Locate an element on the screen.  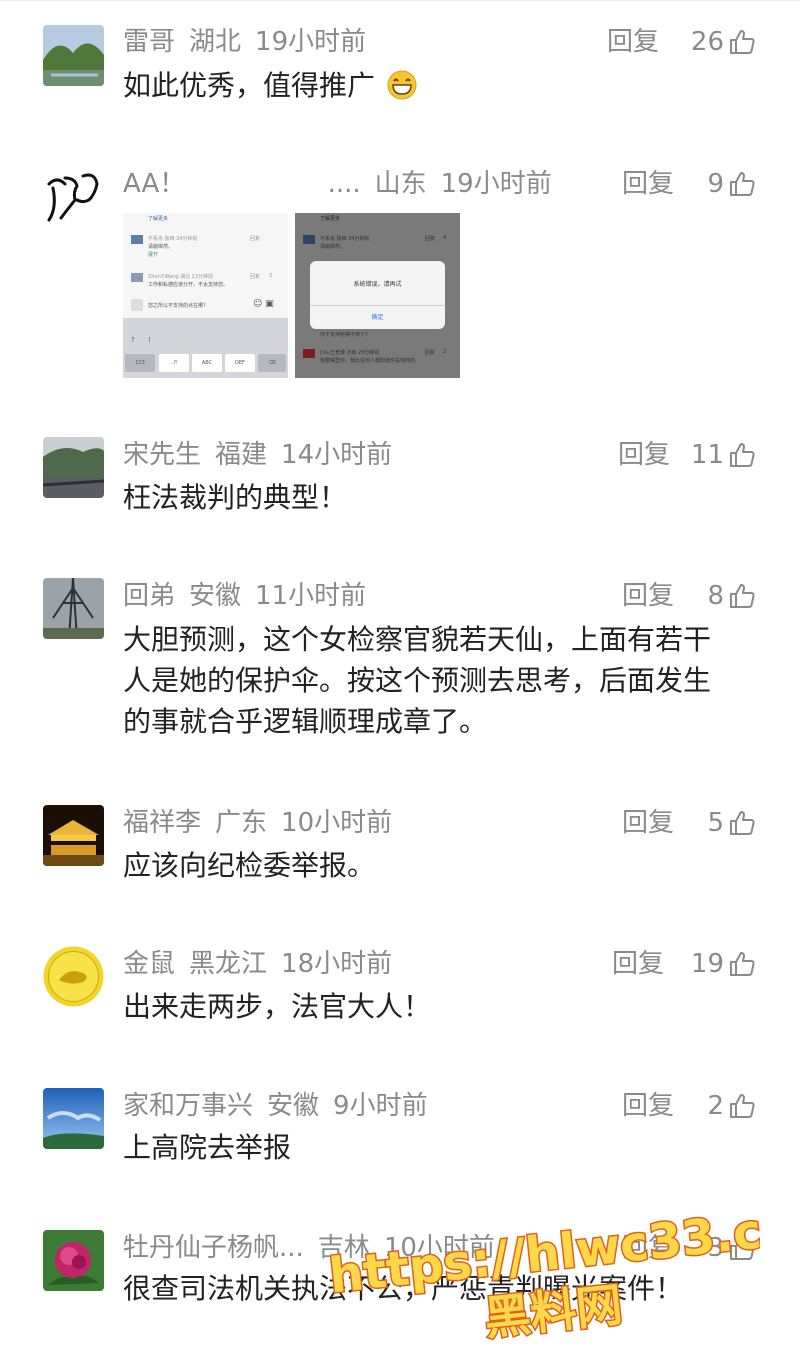
like-button: 26 is located at coordinates (723, 42).